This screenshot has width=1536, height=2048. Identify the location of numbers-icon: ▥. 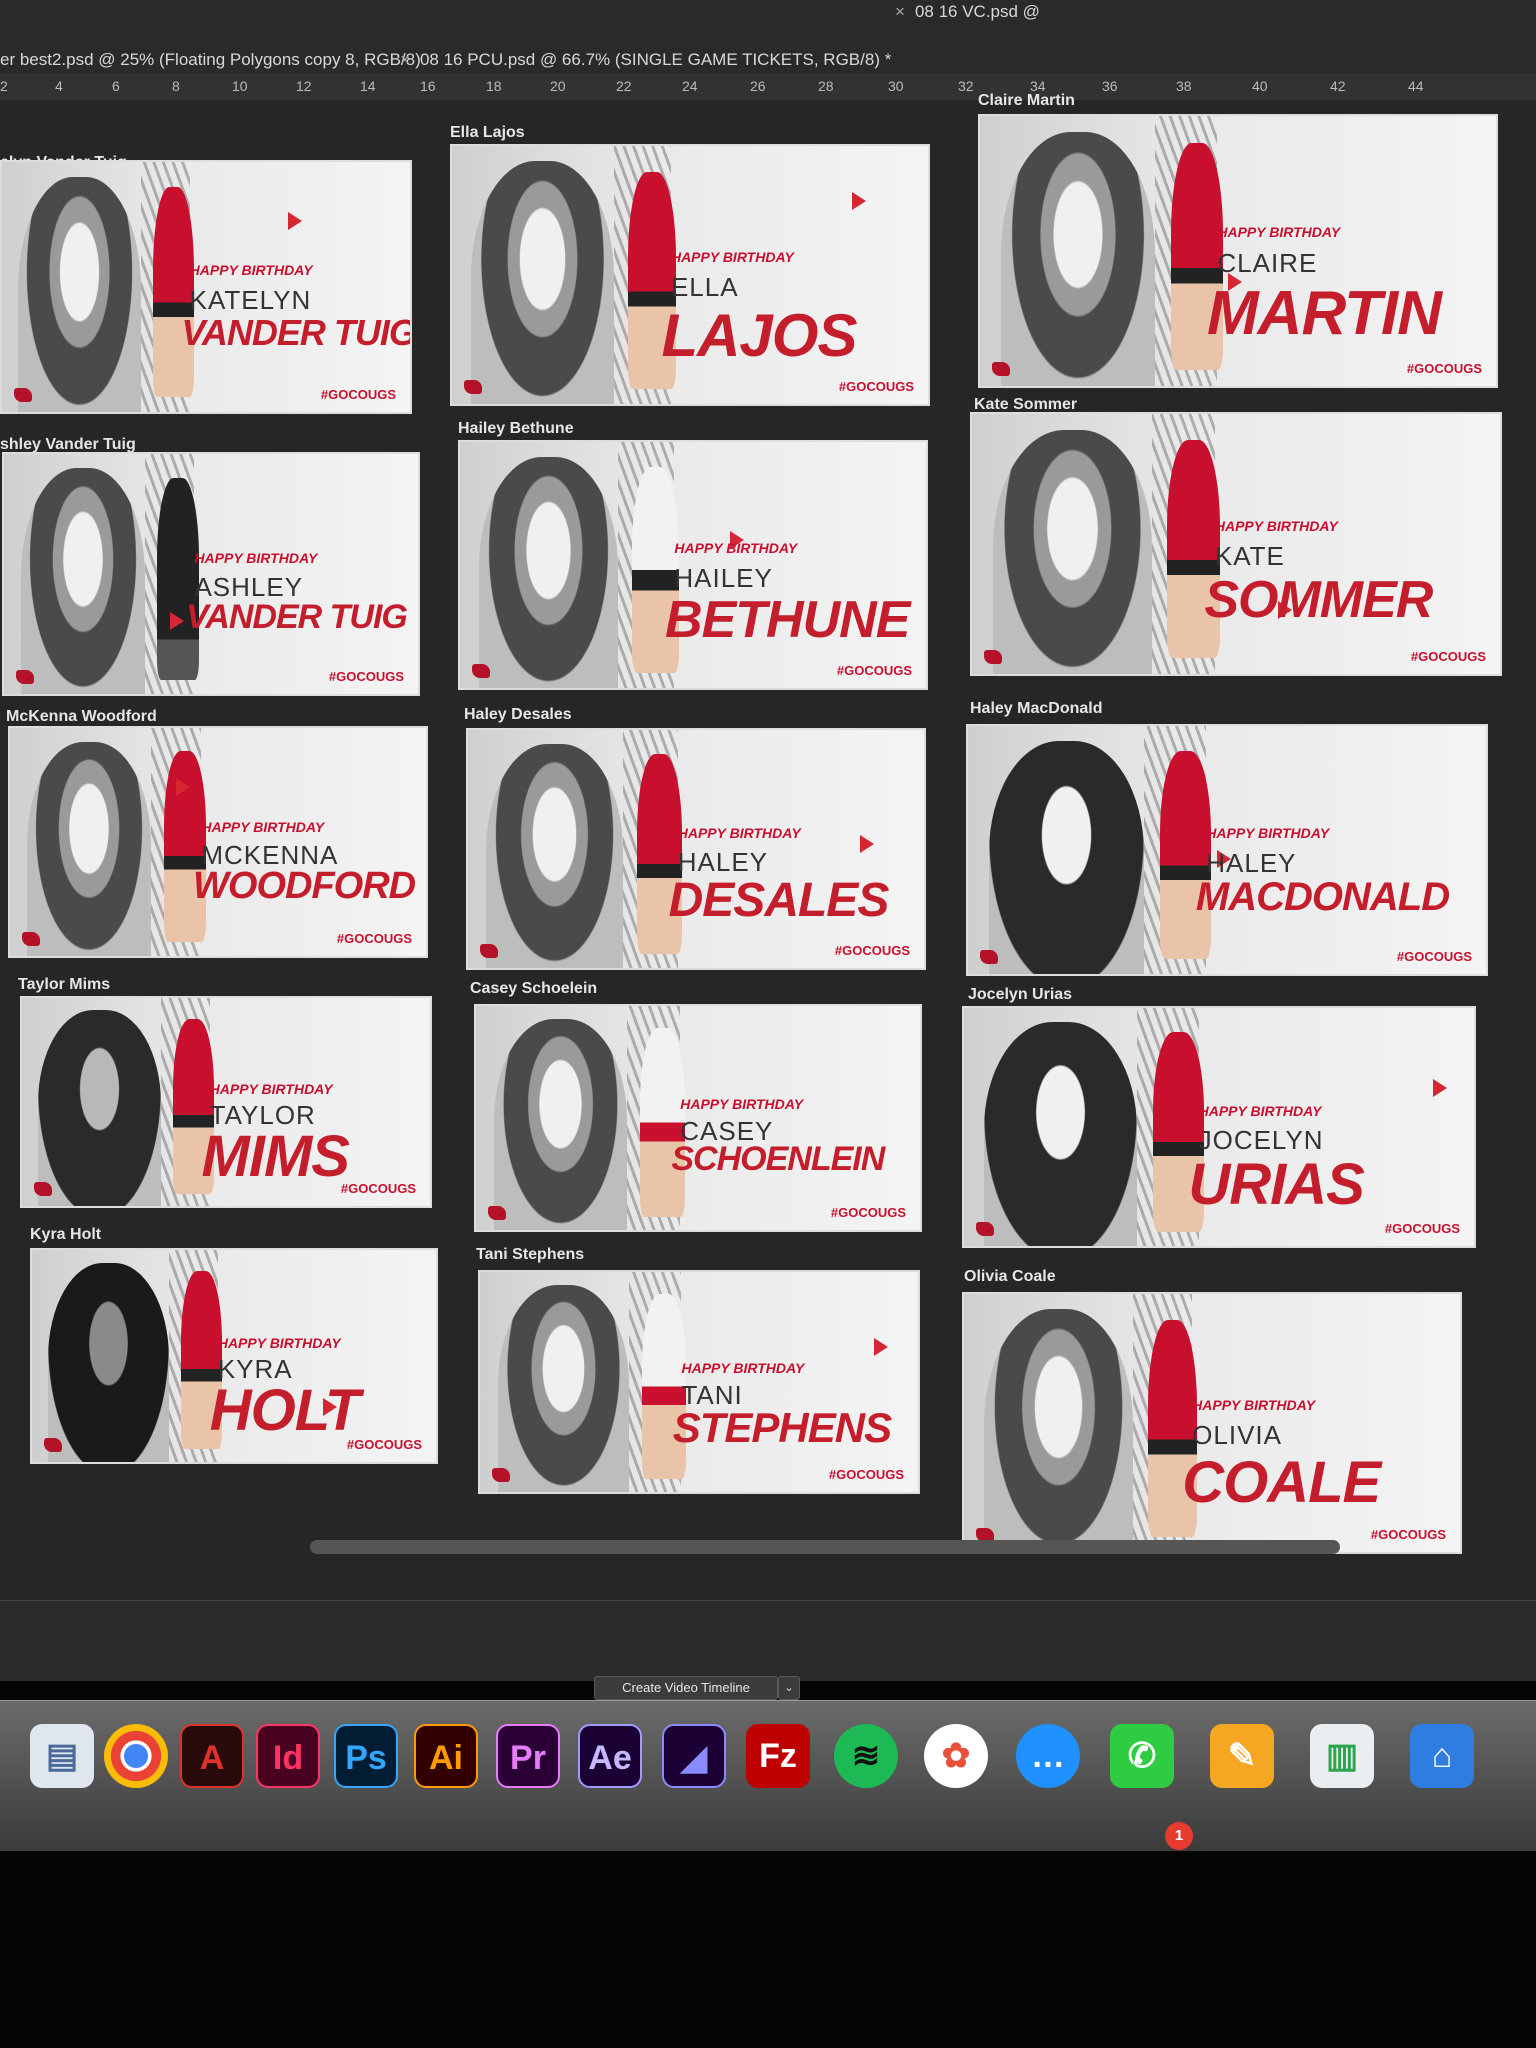
(1342, 1756).